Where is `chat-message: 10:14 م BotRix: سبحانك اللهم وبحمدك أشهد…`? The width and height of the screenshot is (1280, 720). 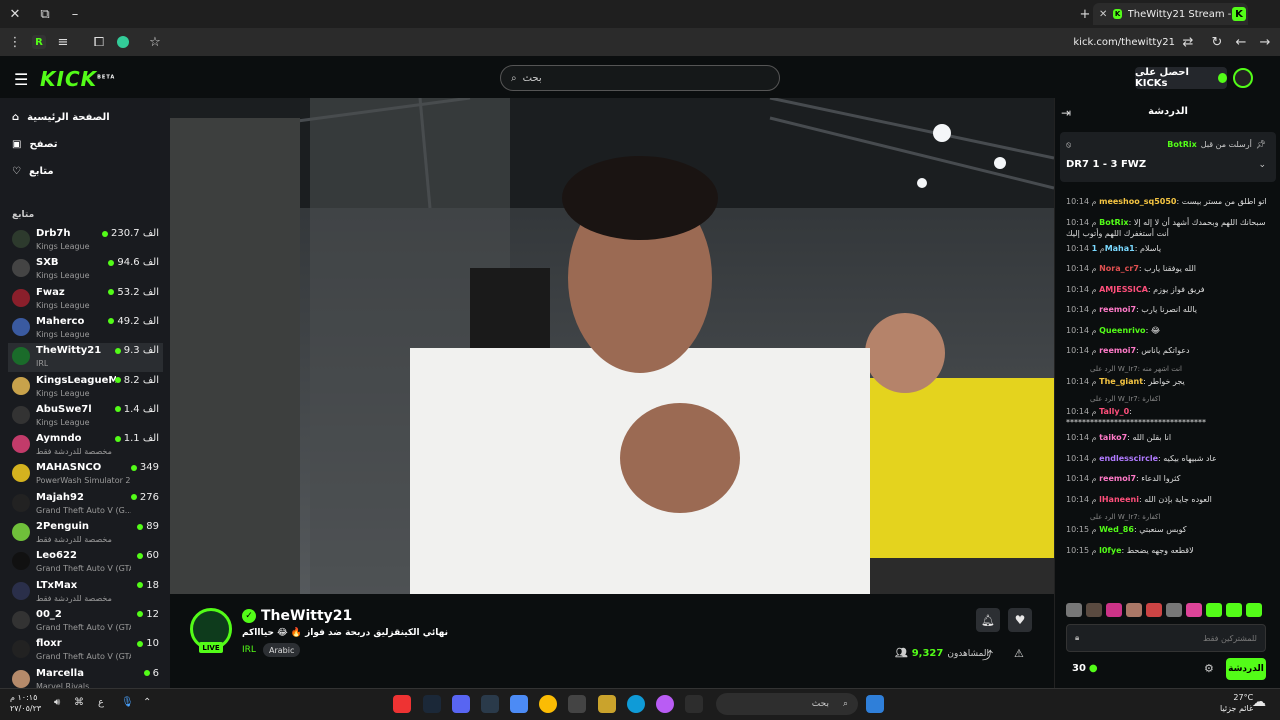 chat-message: 10:14 م BotRix: سبحانك اللهم وبحمدك أشهد… is located at coordinates (1166, 228).